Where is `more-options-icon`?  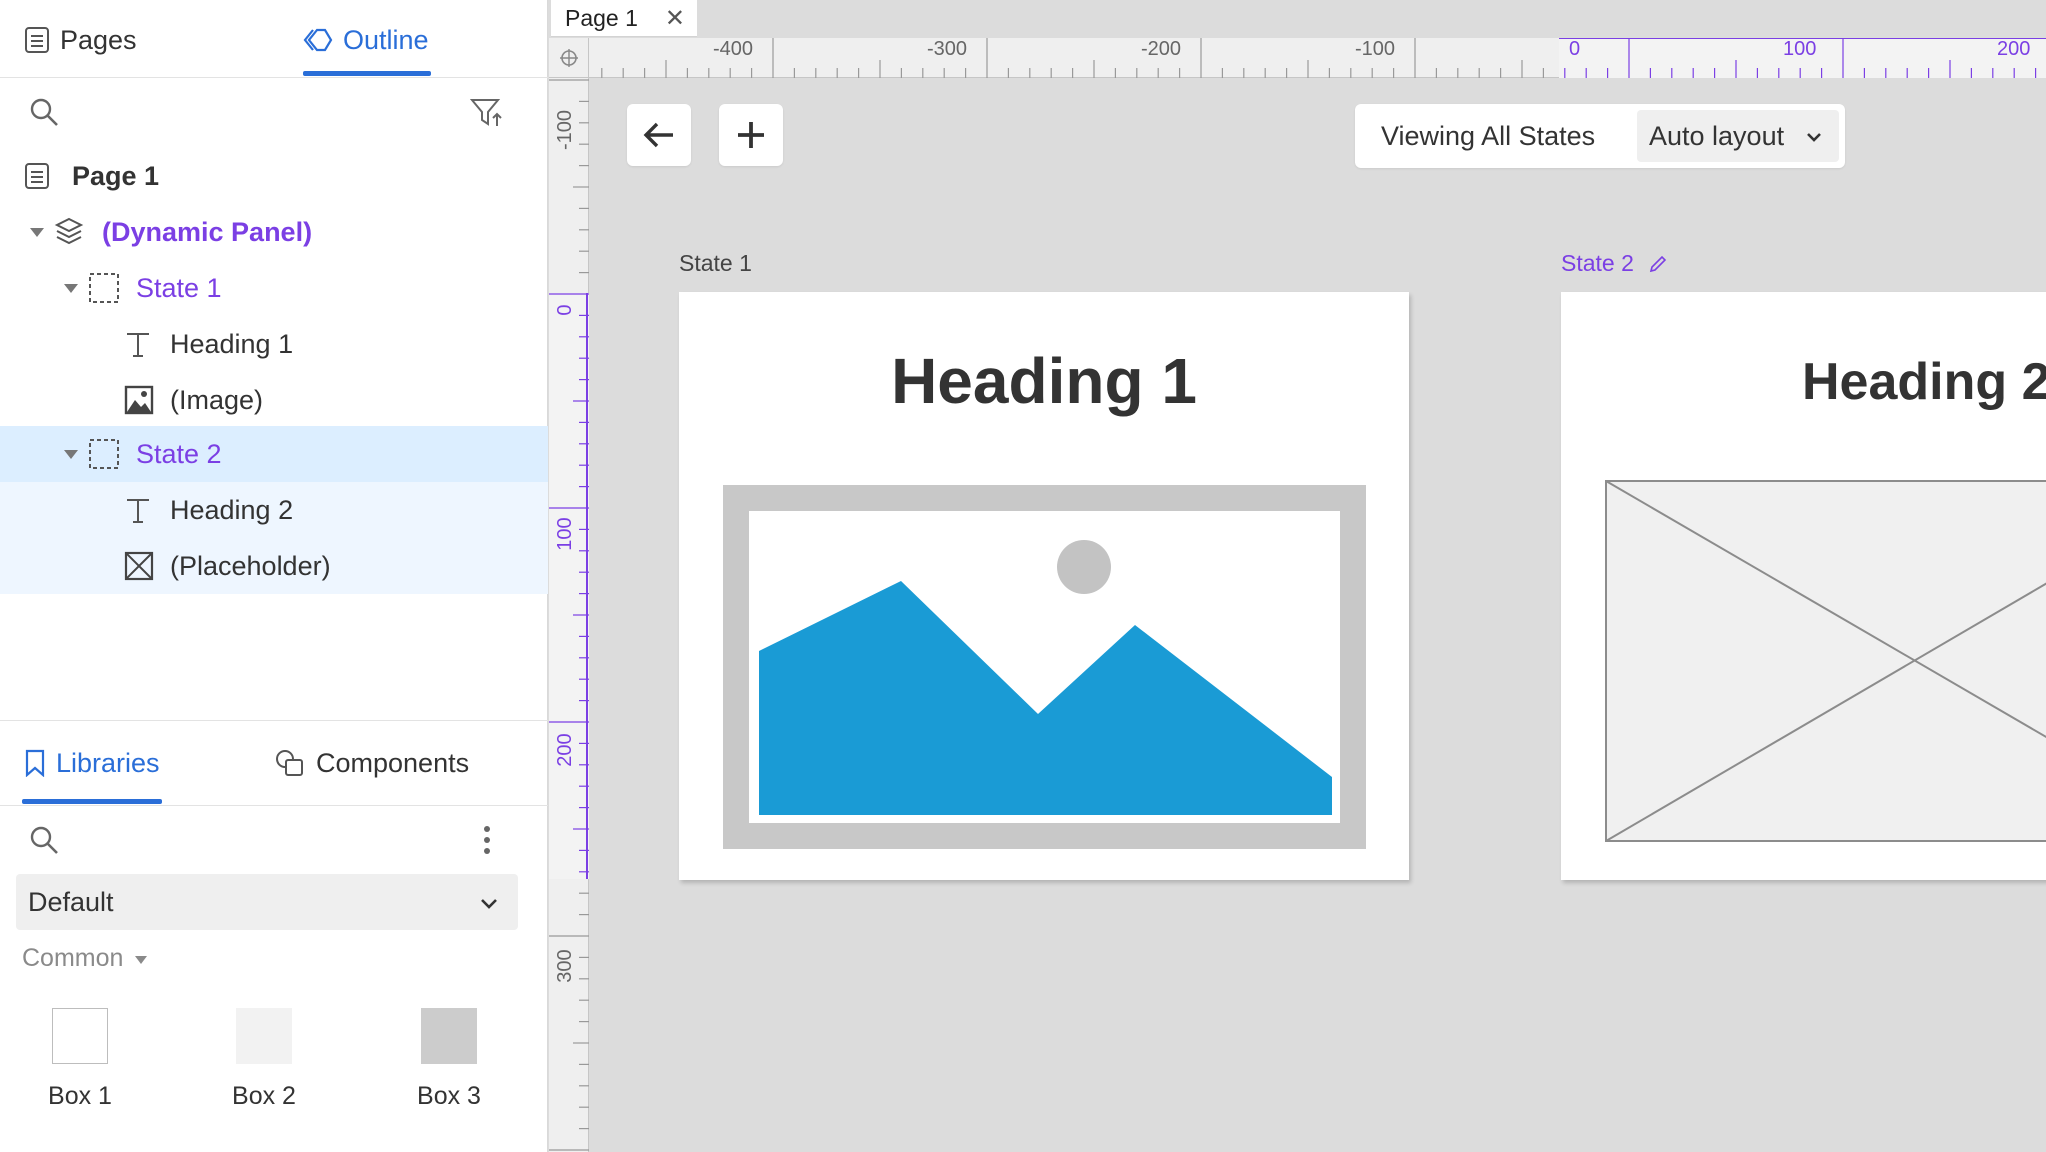
more-options-icon is located at coordinates (488, 843).